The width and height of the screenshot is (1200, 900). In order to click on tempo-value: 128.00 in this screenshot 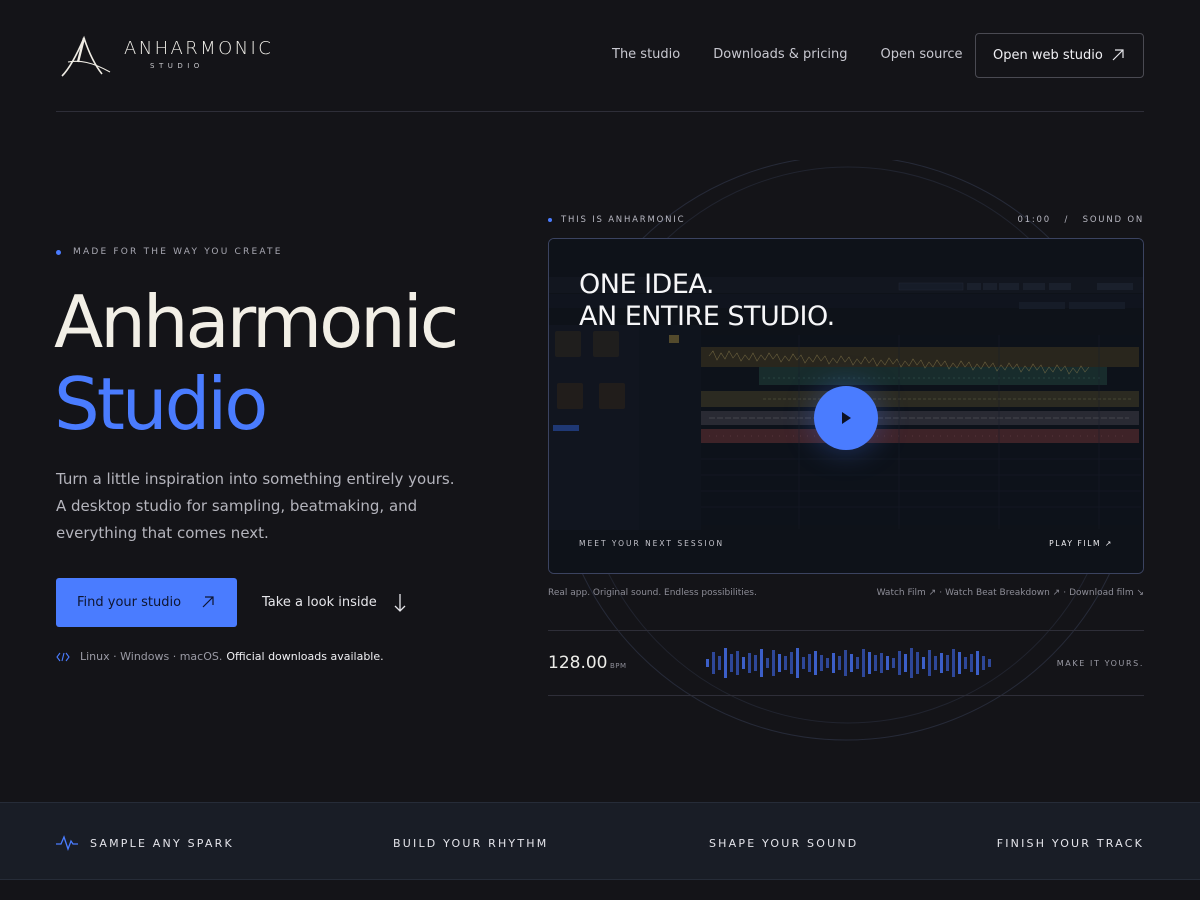, I will do `click(578, 663)`.